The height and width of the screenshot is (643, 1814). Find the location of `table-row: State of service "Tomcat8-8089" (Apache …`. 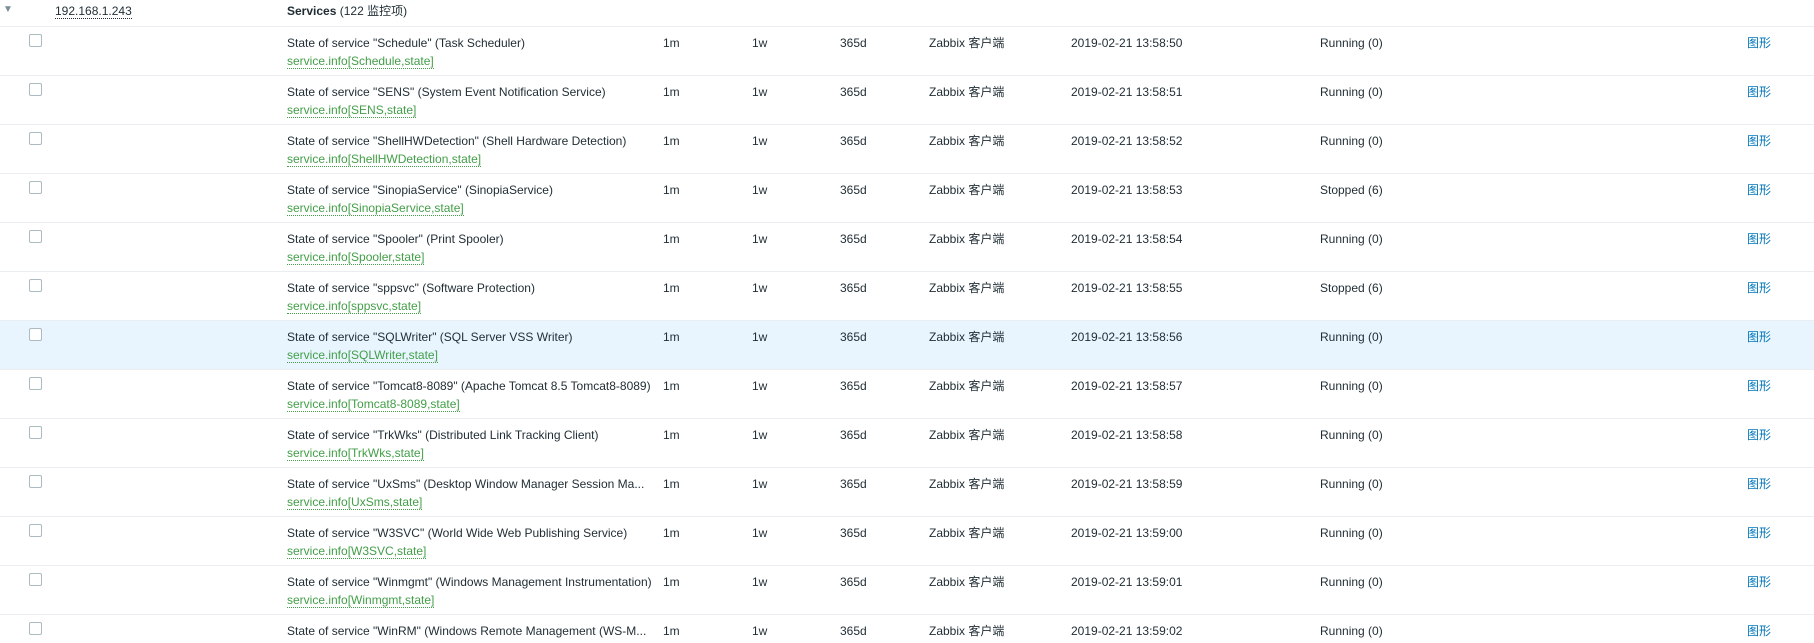

table-row: State of service "Tomcat8-8089" (Apache … is located at coordinates (907, 394).